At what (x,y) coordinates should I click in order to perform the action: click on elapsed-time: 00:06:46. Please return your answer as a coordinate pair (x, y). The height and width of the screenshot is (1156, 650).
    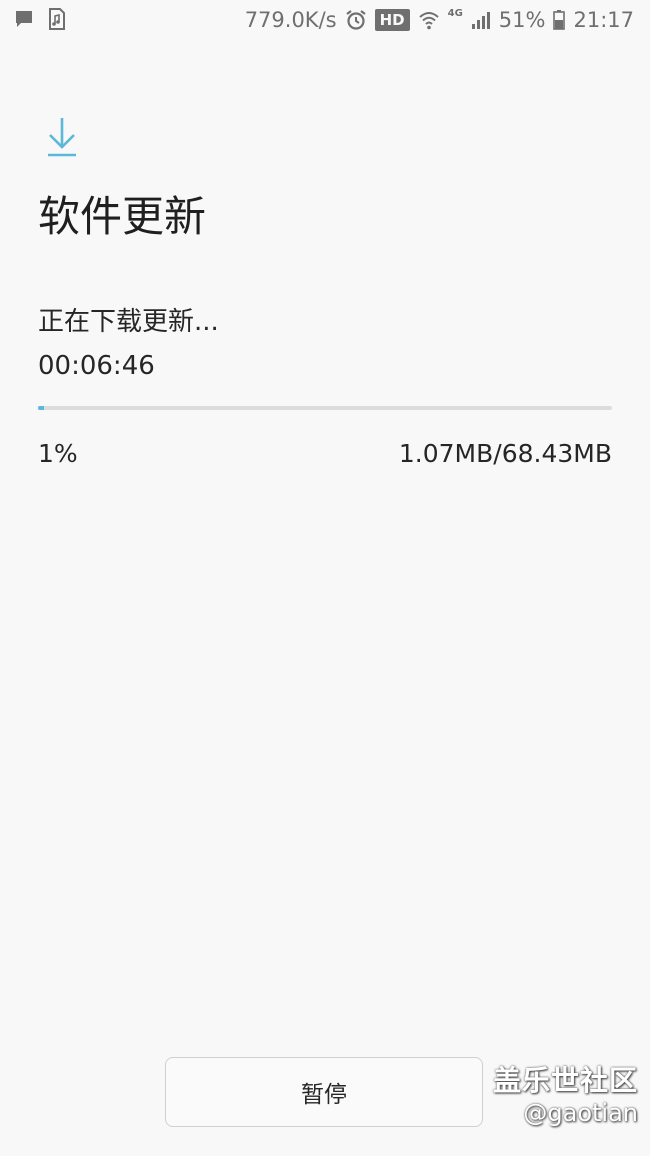
    Looking at the image, I should click on (96, 366).